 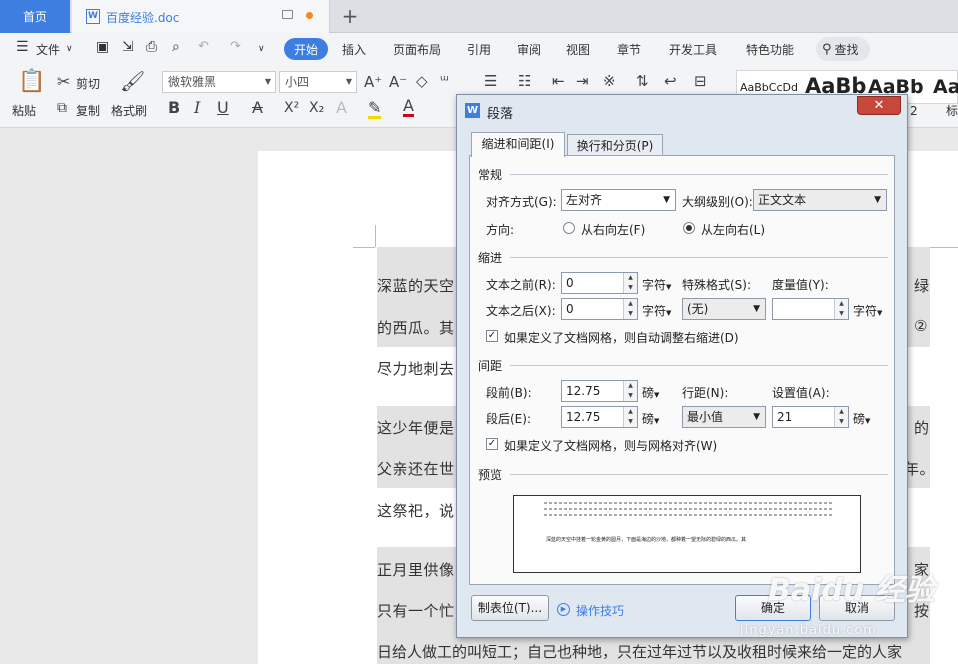 I want to click on new-tab-plus-icon: +, so click(x=350, y=16).